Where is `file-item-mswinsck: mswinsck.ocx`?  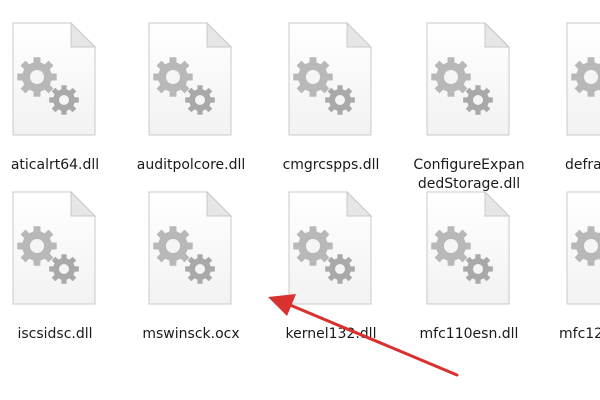
file-item-mswinsck: mswinsck.ocx is located at coordinates (191, 271).